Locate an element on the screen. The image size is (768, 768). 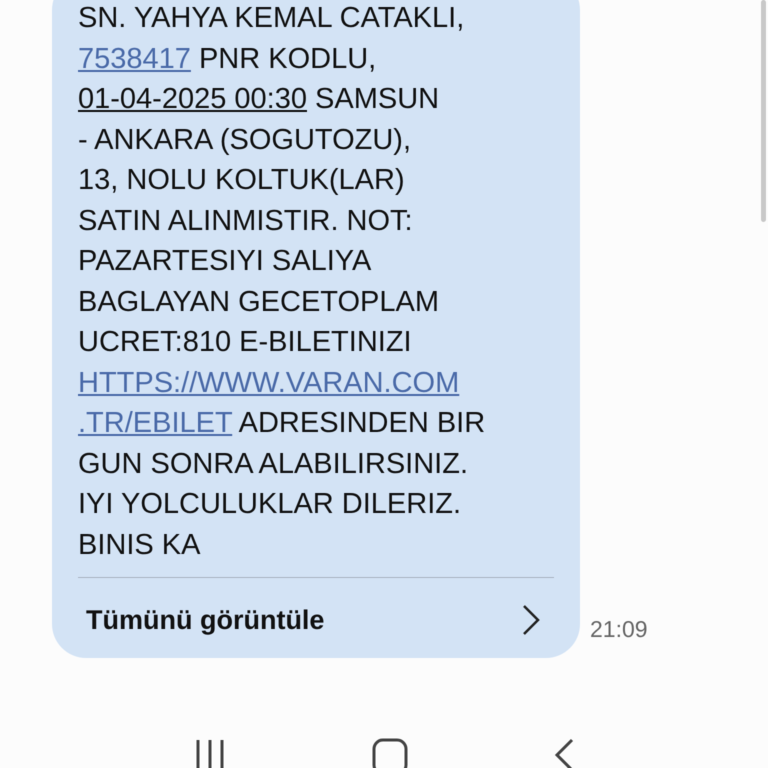
link: 7538417 is located at coordinates (134, 58).